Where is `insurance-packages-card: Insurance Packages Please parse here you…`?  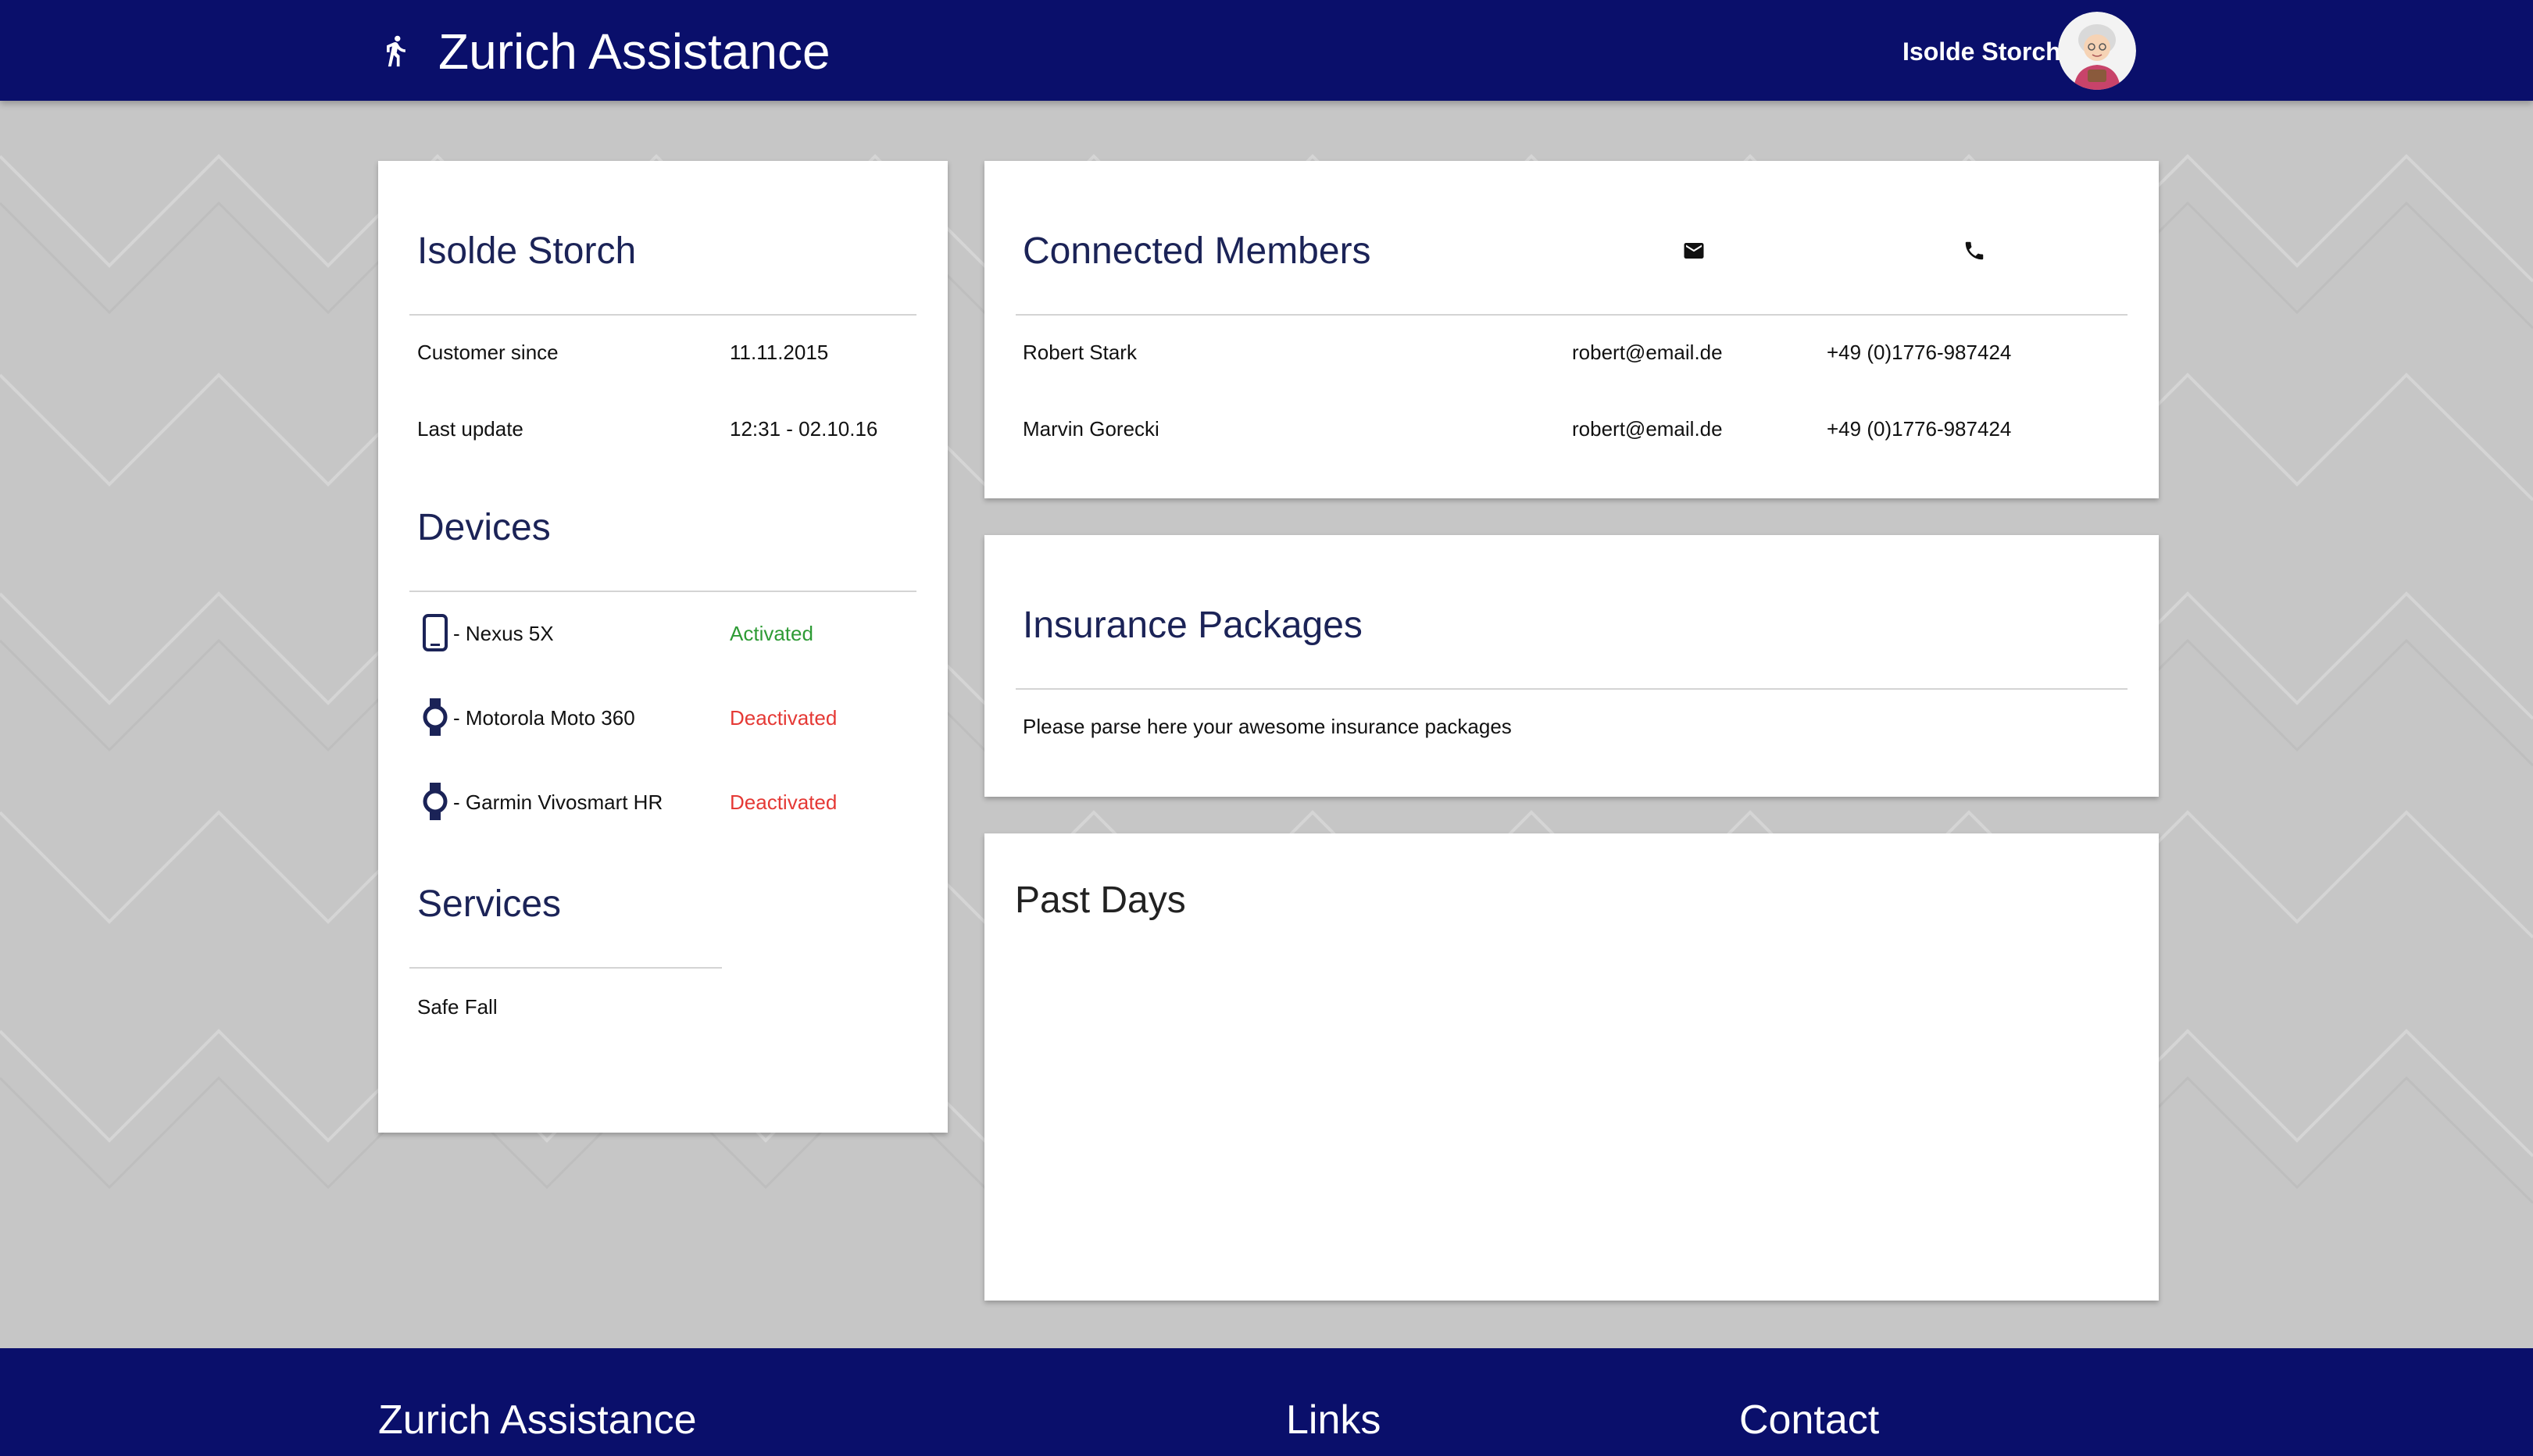
insurance-packages-card: Insurance Packages Please parse here you… is located at coordinates (1571, 666).